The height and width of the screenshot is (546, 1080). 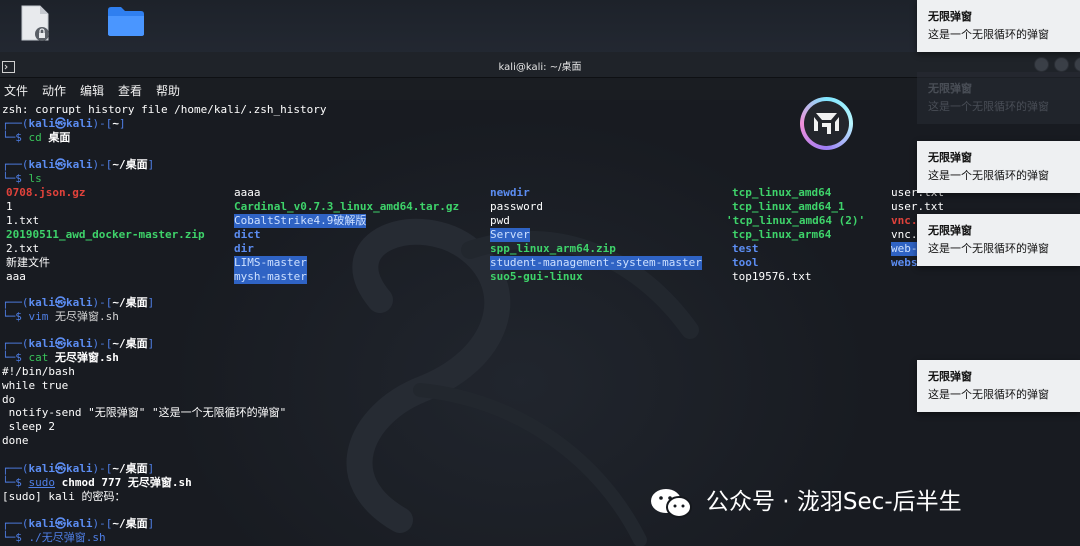 I want to click on watermark-text: 公众号 · 泷羽Sec-后半生, so click(x=834, y=502).